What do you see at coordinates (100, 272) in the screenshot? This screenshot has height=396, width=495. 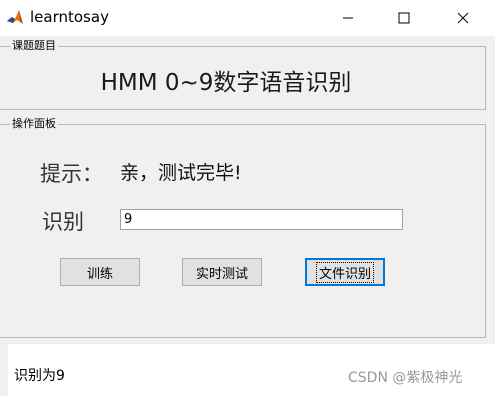 I see `train-button: 训练` at bounding box center [100, 272].